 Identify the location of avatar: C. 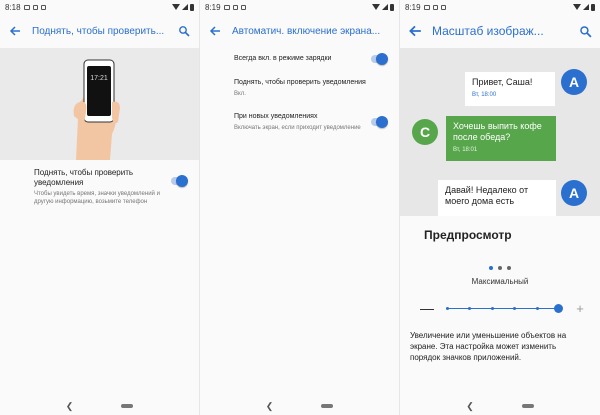
(425, 132).